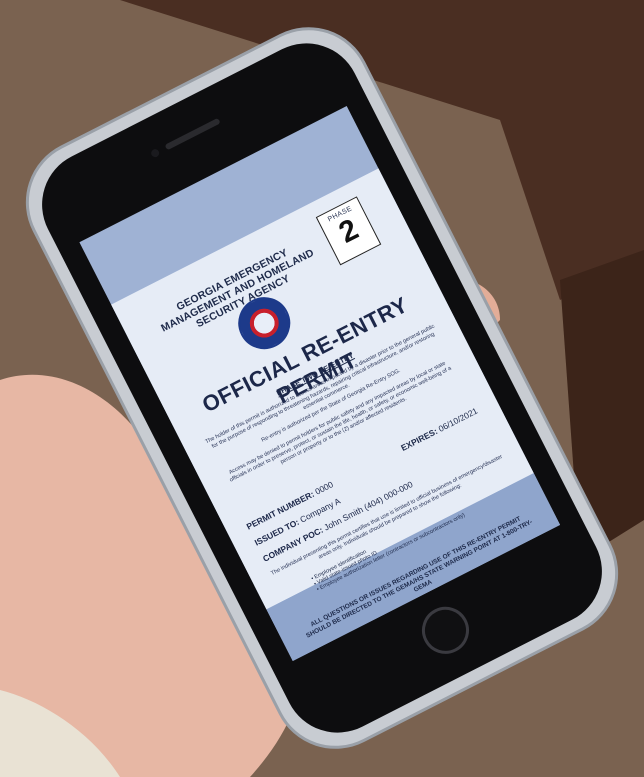 This screenshot has width=644, height=777. I want to click on expires-field: EXPIRES: 06/10/2021, so click(439, 429).